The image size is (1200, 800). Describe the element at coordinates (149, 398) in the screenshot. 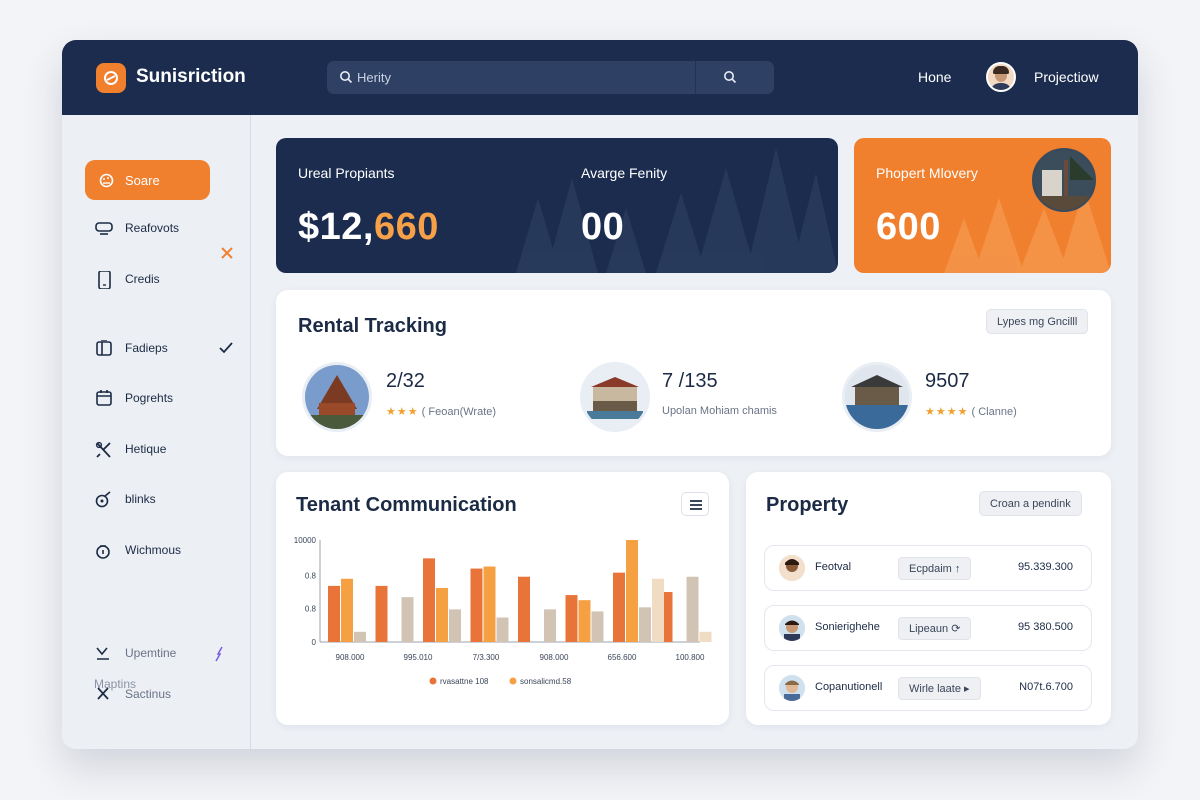

I see `sidebar-item-label: Pogrehts` at that location.